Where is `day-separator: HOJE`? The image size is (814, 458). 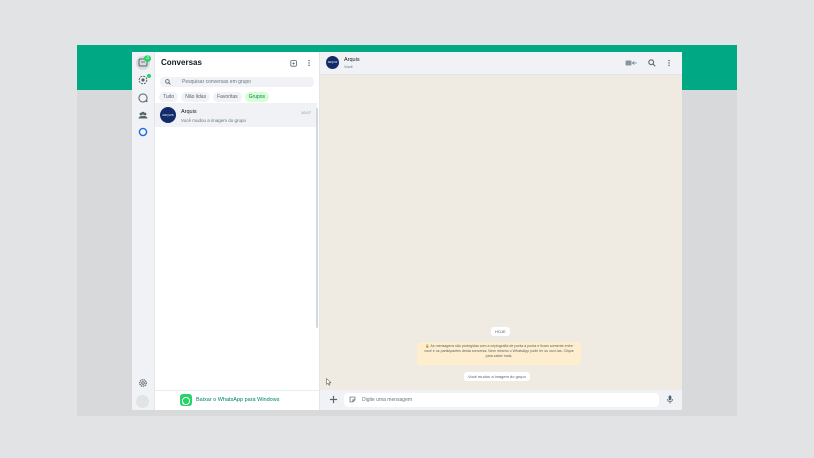
day-separator: HOJE is located at coordinates (500, 331).